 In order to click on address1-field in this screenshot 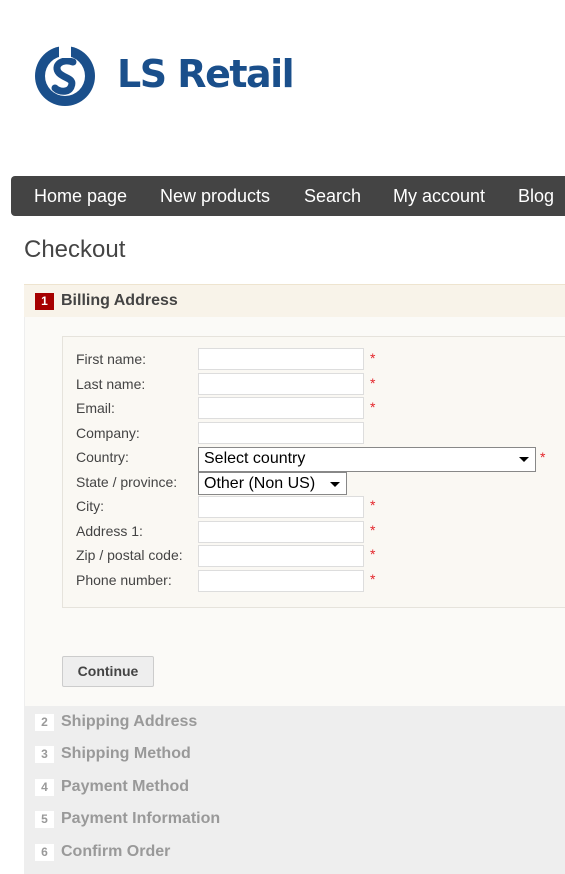, I will do `click(281, 532)`.